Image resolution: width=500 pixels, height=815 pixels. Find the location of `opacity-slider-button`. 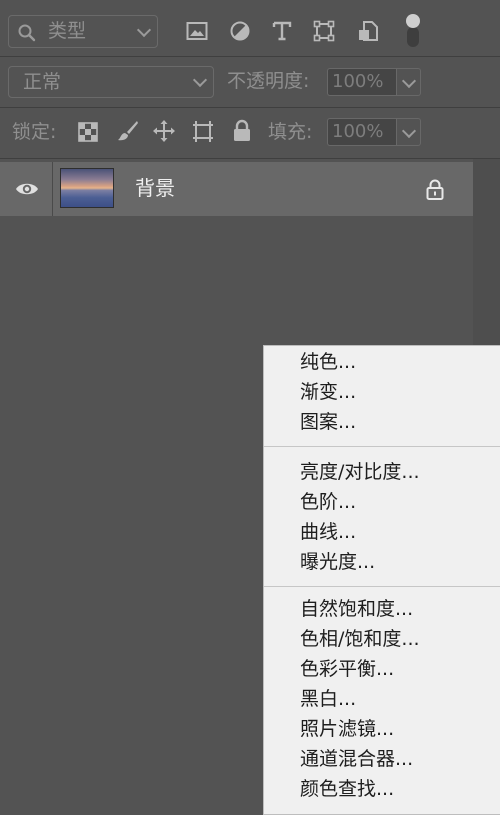

opacity-slider-button is located at coordinates (409, 82).